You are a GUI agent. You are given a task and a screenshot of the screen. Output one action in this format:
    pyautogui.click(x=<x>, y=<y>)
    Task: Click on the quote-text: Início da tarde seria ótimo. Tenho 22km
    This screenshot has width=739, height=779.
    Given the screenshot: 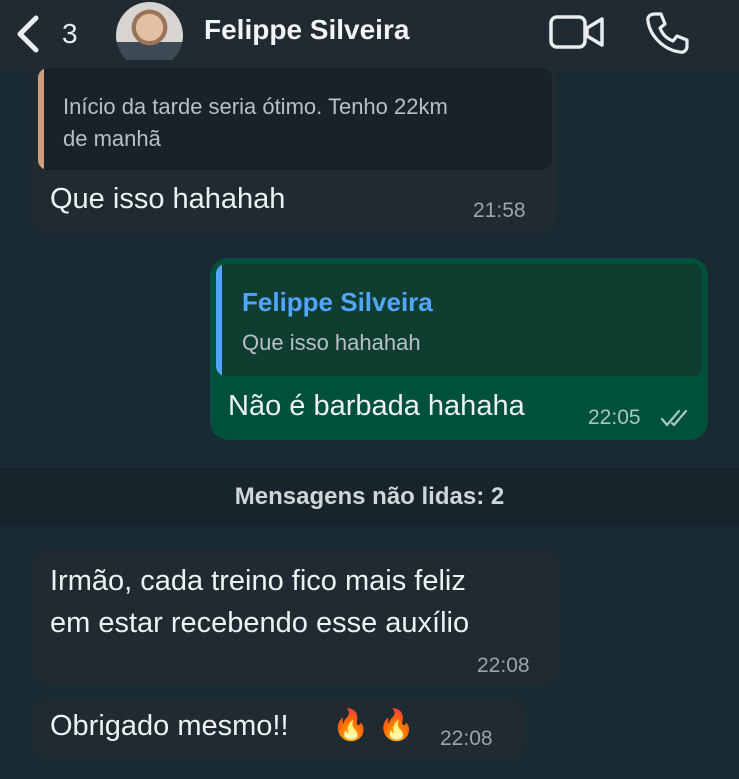 What is the action you would take?
    pyautogui.click(x=255, y=106)
    